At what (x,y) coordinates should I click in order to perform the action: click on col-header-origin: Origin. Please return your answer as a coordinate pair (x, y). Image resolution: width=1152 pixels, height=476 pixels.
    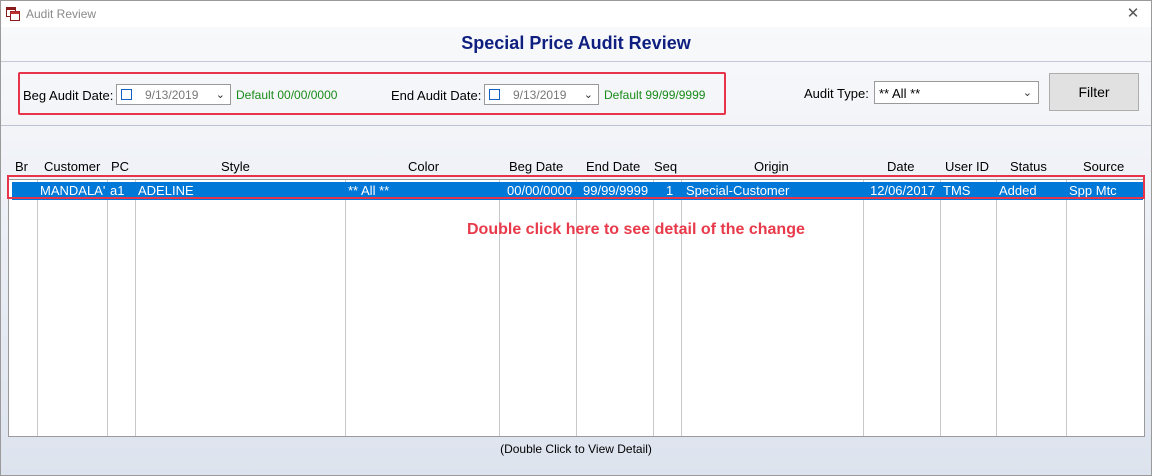
    Looking at the image, I should click on (771, 166).